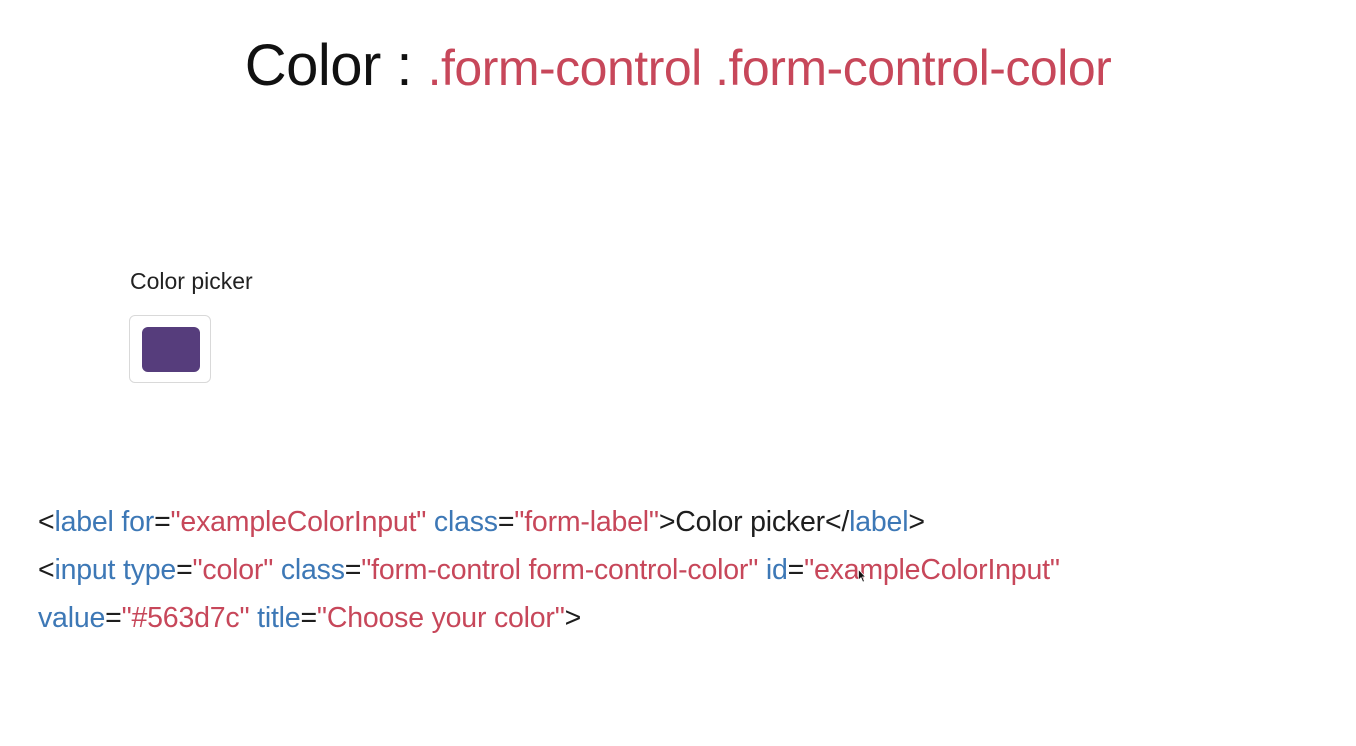  What do you see at coordinates (85, 570) in the screenshot?
I see `code-tag: input` at bounding box center [85, 570].